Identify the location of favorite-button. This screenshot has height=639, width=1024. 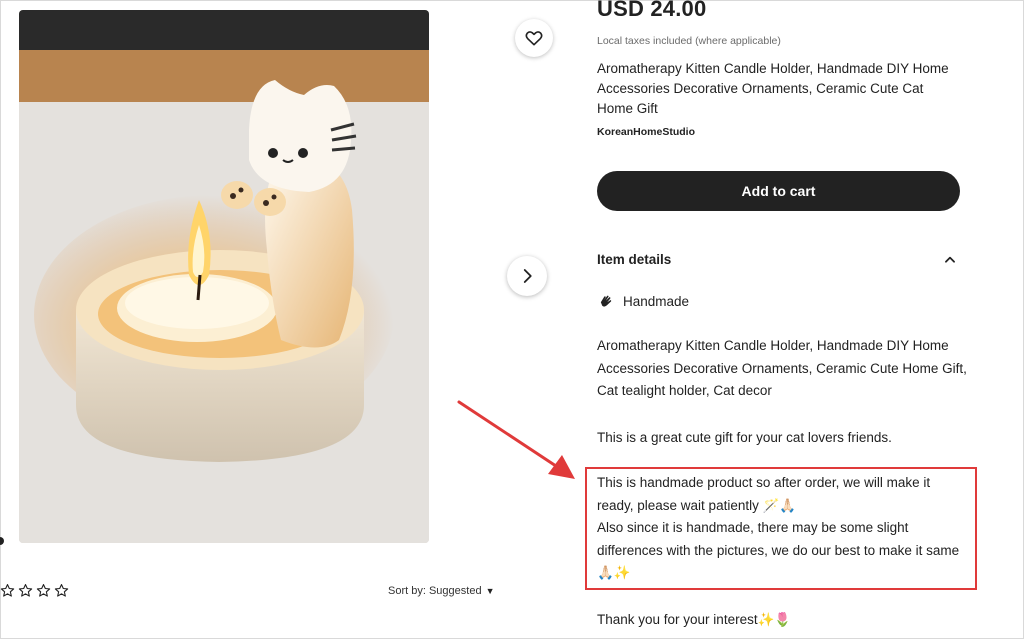
(534, 38).